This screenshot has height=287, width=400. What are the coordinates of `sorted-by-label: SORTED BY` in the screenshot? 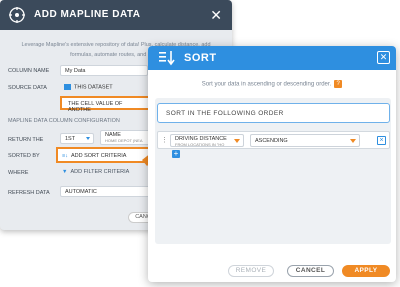 It's located at (24, 156).